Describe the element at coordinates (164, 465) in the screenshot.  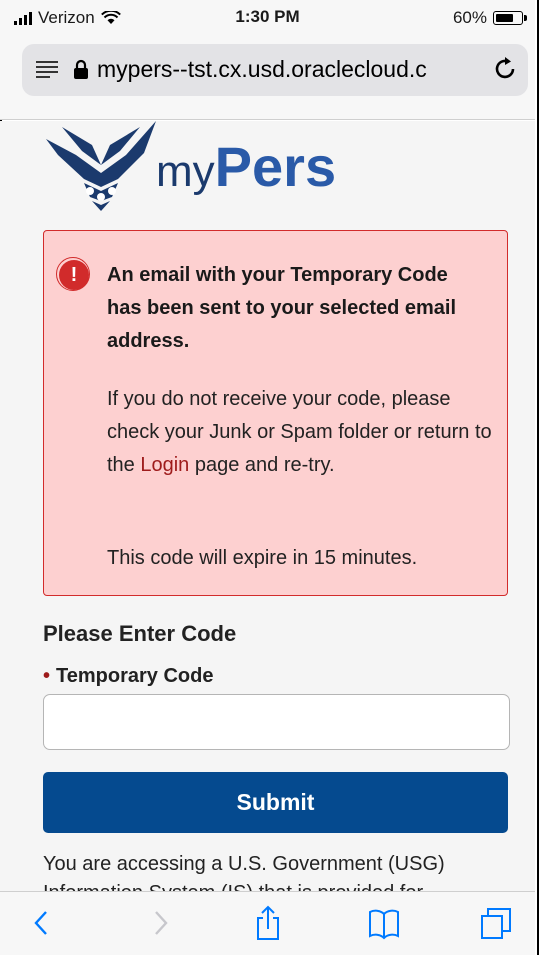
I see `login-link: Login` at that location.